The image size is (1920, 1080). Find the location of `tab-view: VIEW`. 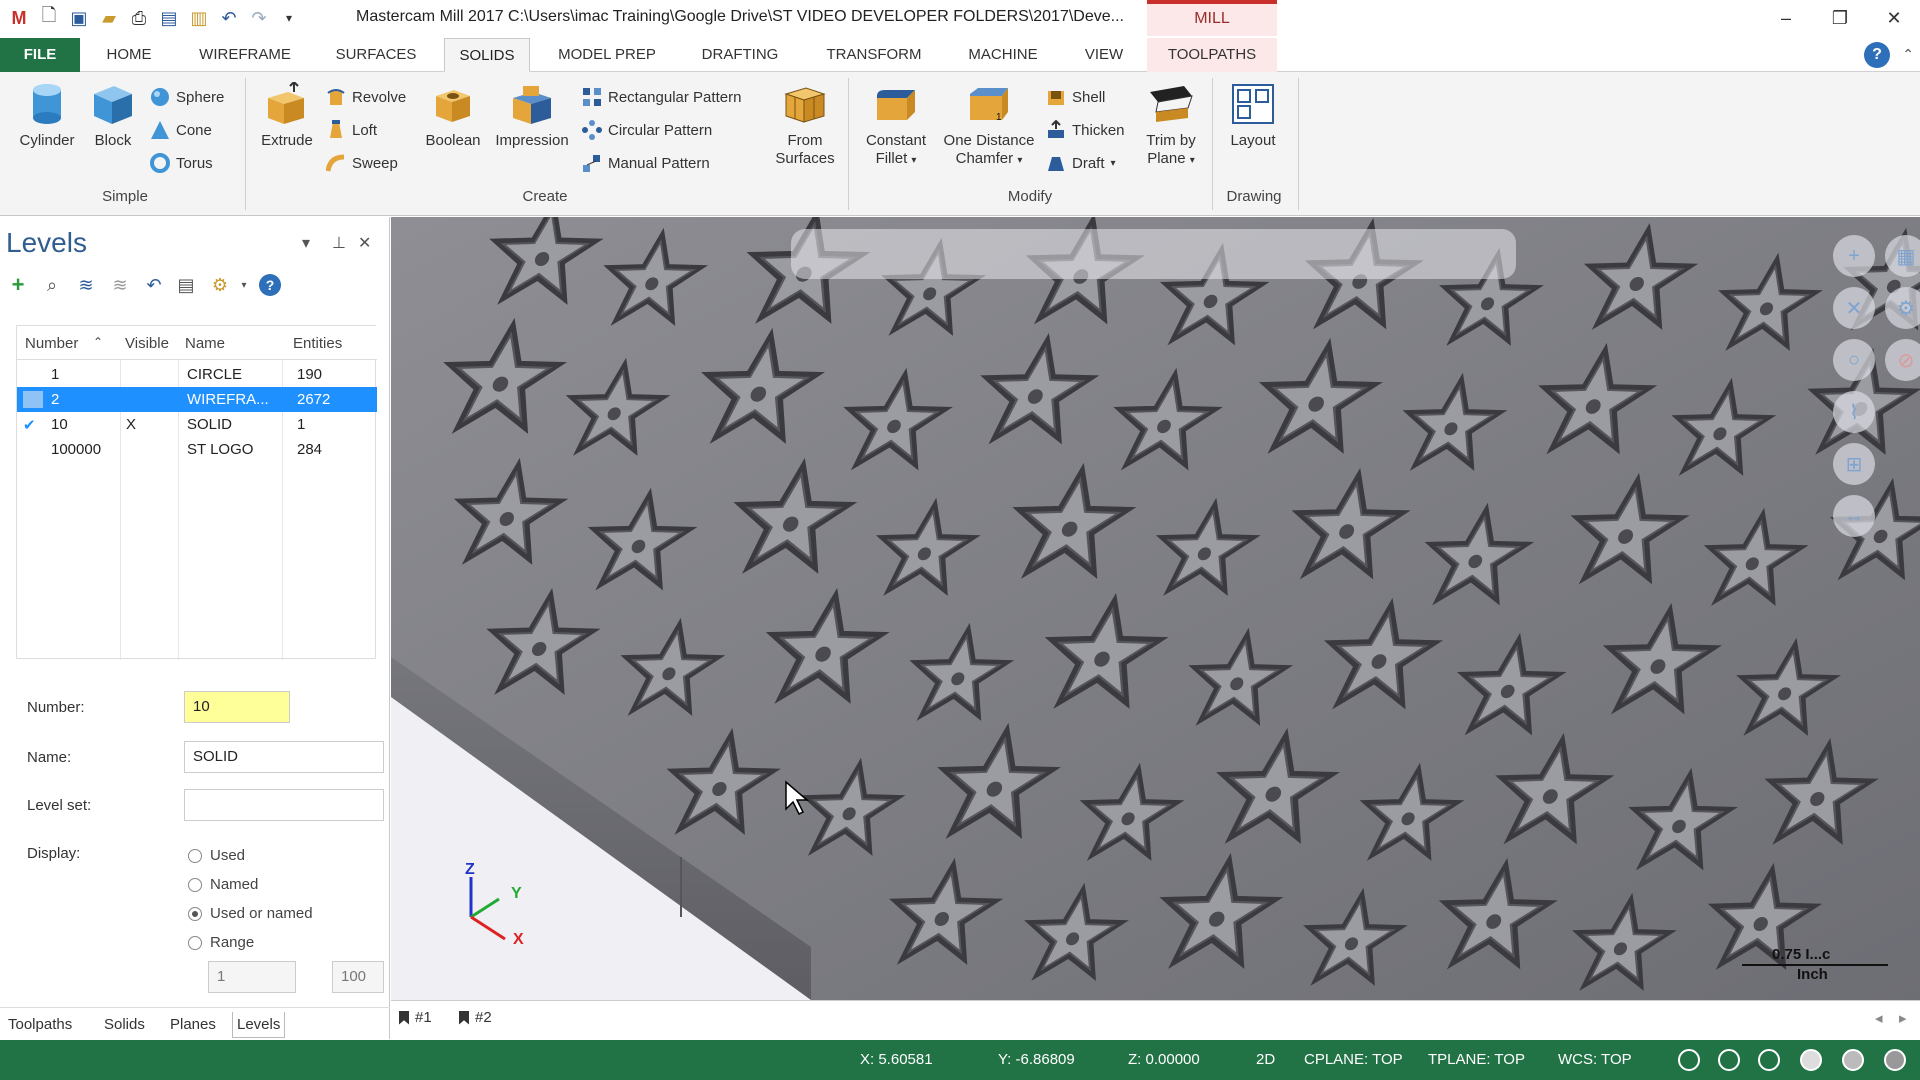

tab-view: VIEW is located at coordinates (1104, 55).